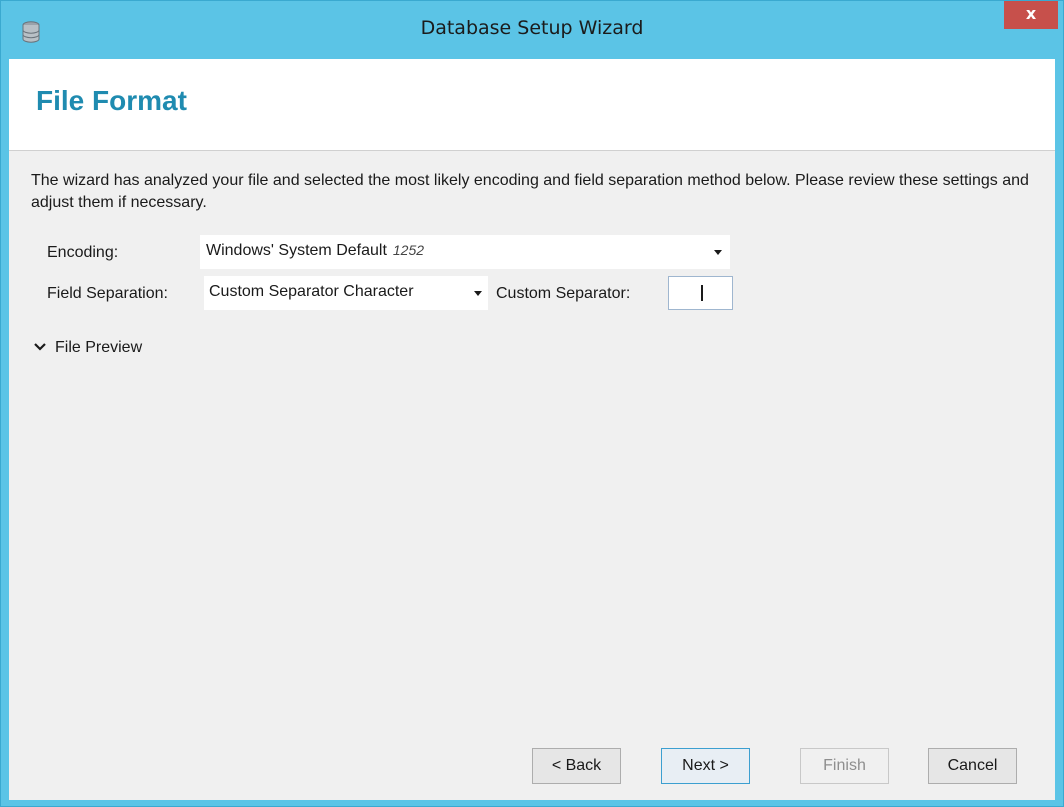  I want to click on next-button: Next >, so click(705, 766).